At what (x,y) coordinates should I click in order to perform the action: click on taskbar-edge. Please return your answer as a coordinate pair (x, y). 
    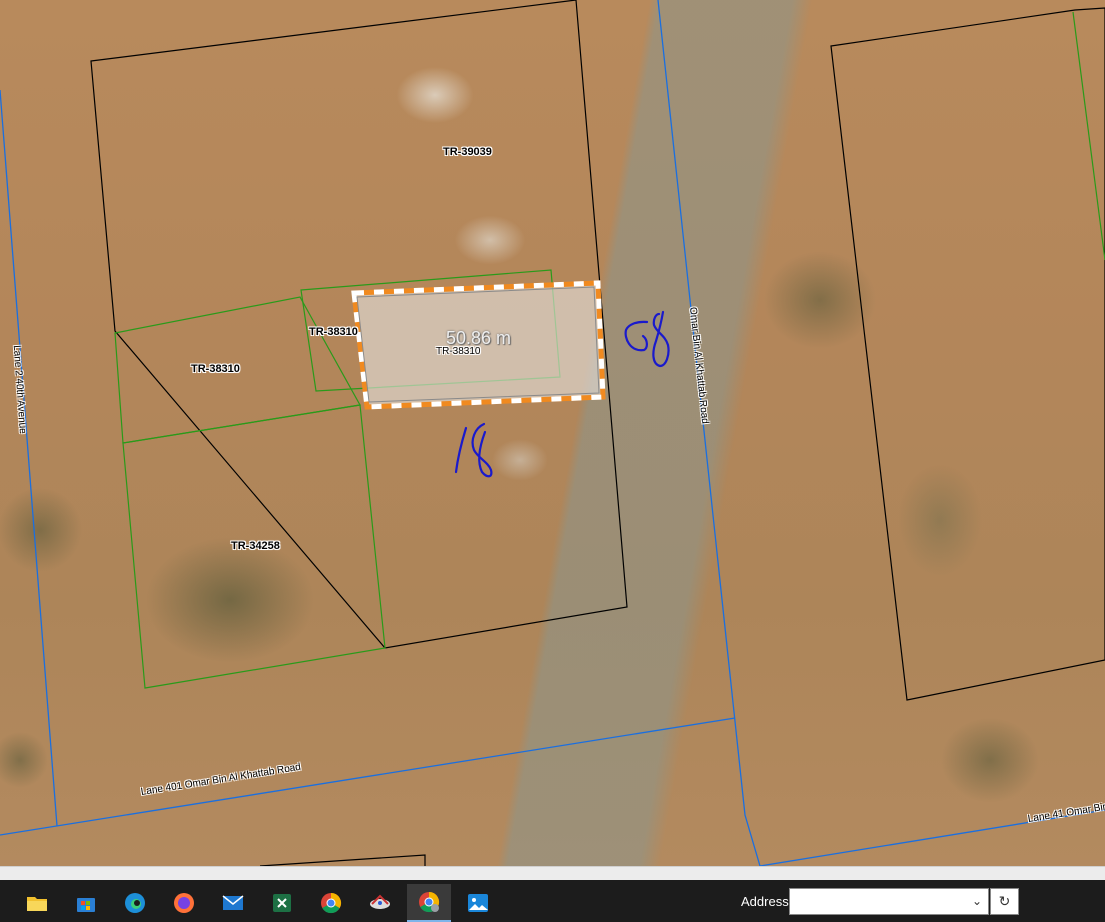
    Looking at the image, I should click on (135, 903).